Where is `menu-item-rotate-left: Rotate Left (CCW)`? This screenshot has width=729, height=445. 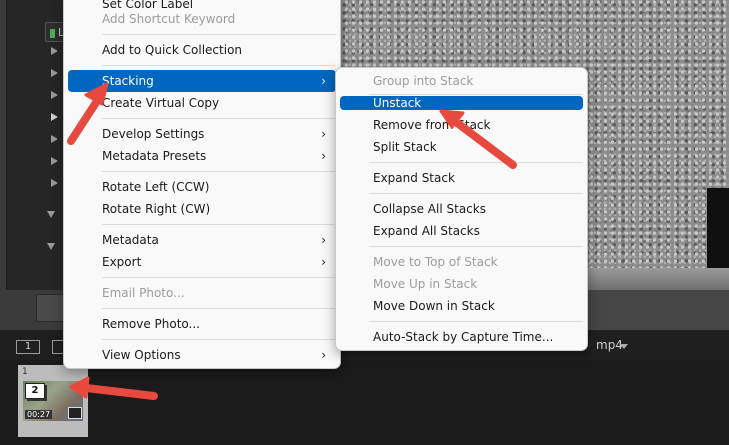 menu-item-rotate-left: Rotate Left (CCW) is located at coordinates (202, 187).